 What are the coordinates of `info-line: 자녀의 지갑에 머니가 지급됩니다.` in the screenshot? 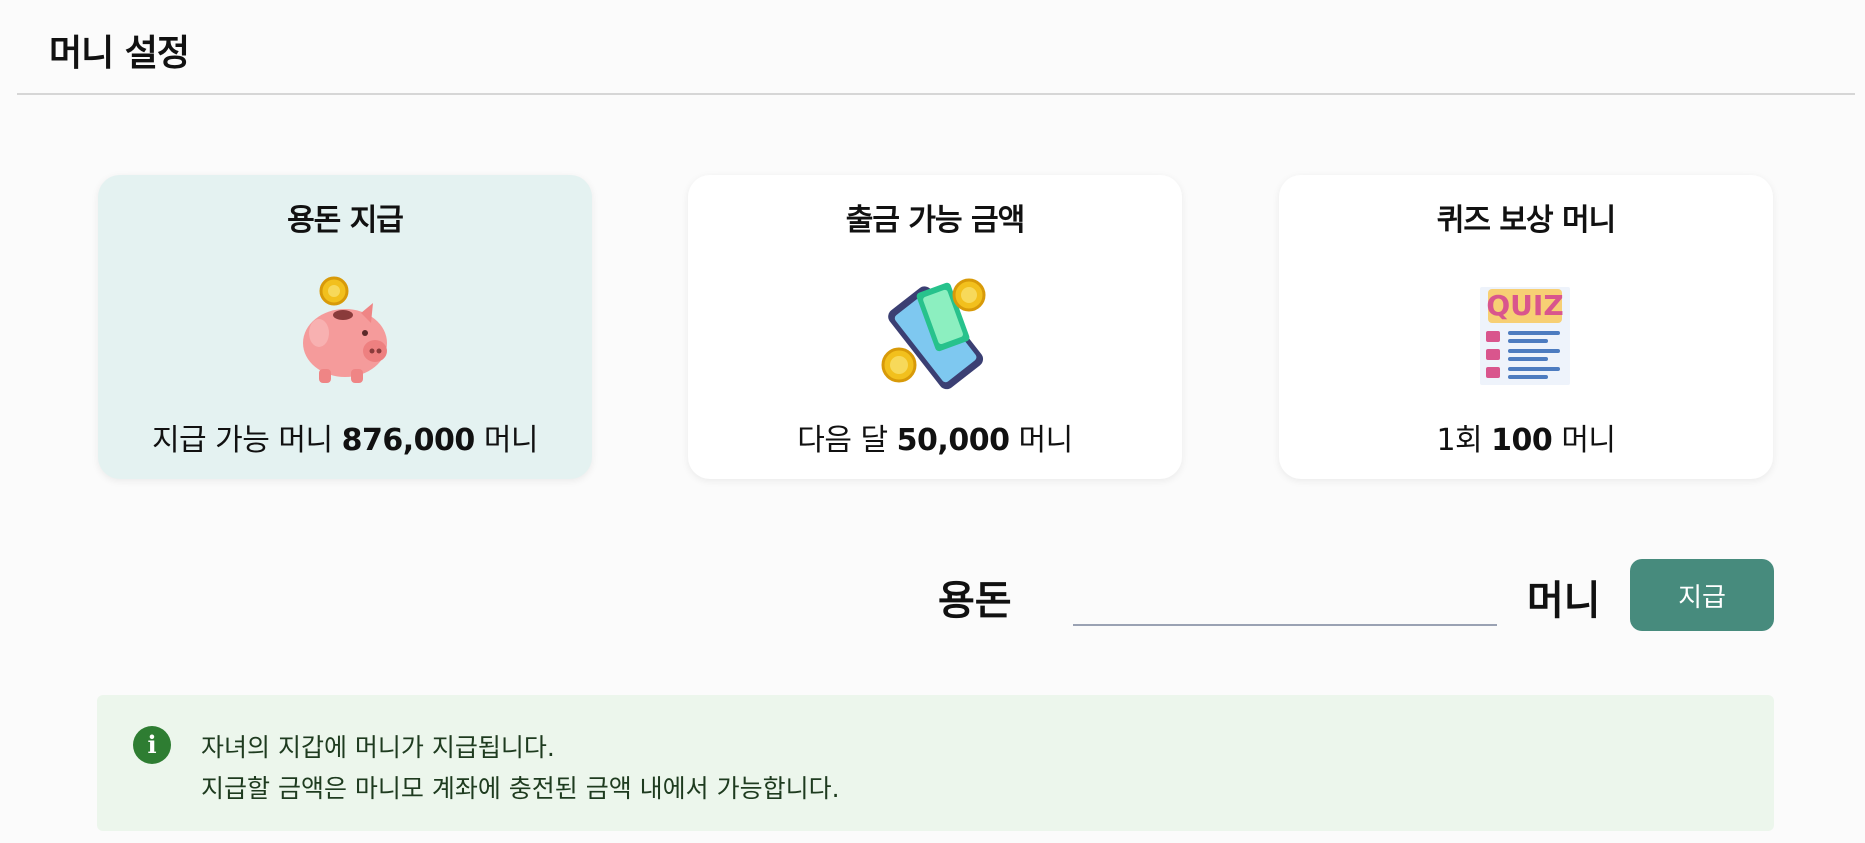 It's located at (378, 747).